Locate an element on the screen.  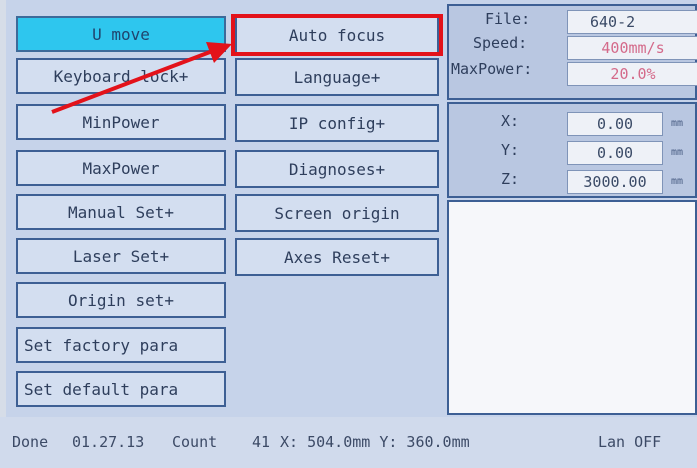
z-value: 3000.00 is located at coordinates (615, 182).